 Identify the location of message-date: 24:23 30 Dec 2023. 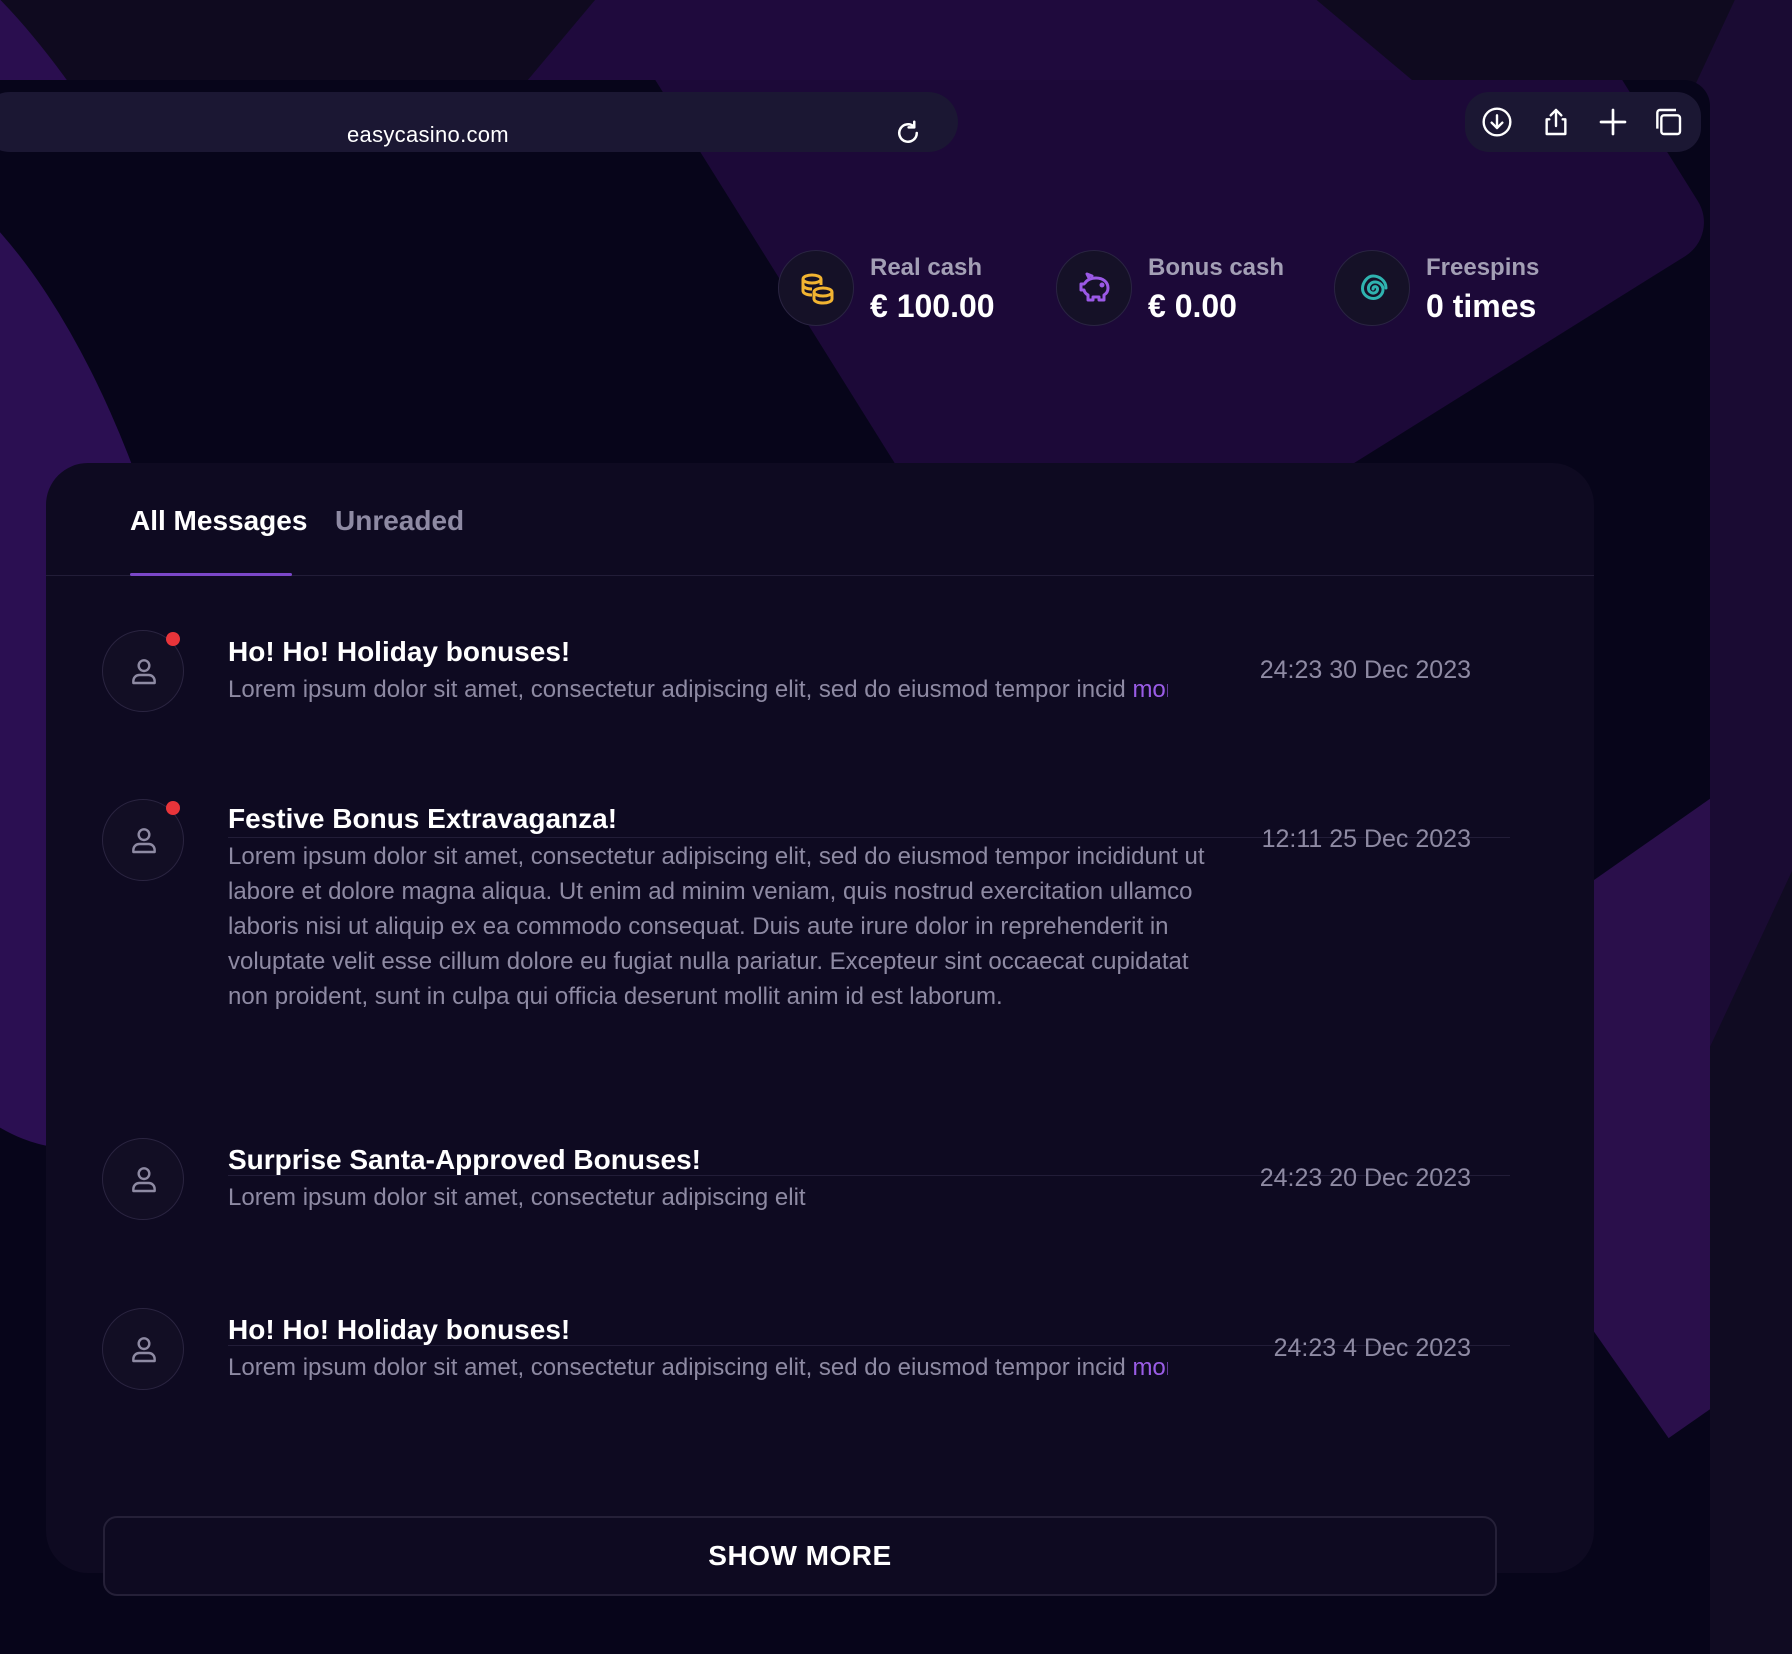
(1365, 670).